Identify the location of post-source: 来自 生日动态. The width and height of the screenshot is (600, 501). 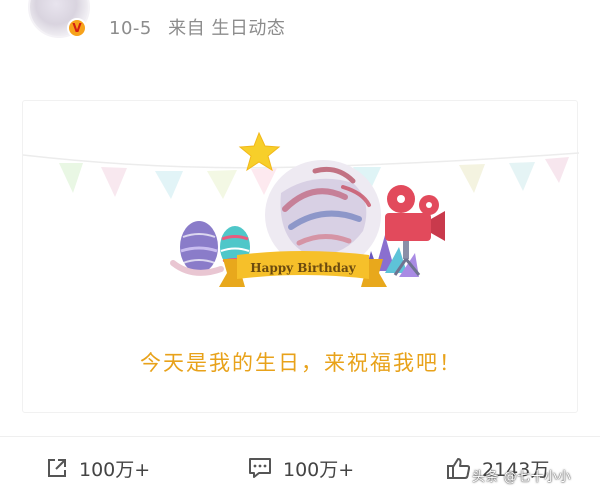
(226, 28).